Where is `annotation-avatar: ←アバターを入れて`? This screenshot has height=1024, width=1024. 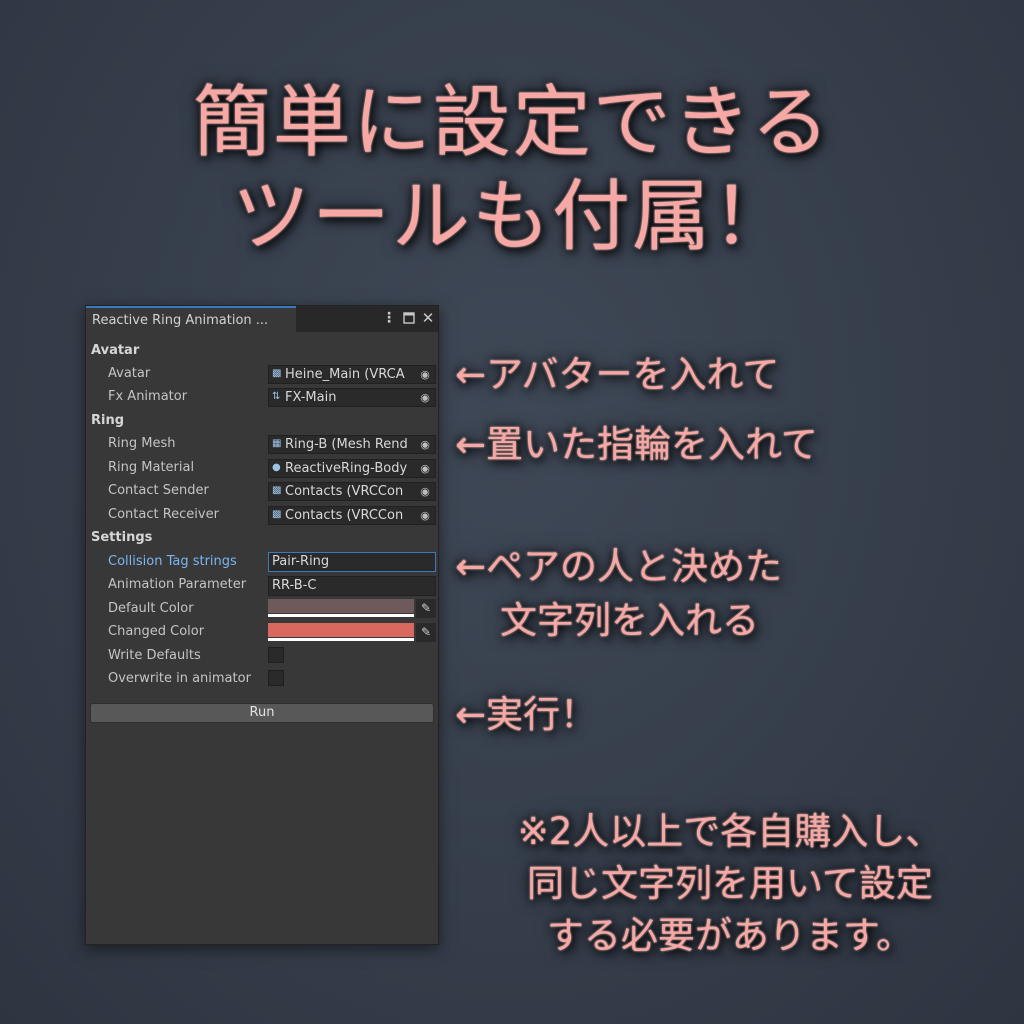
annotation-avatar: ←アバターを入れて is located at coordinates (617, 374).